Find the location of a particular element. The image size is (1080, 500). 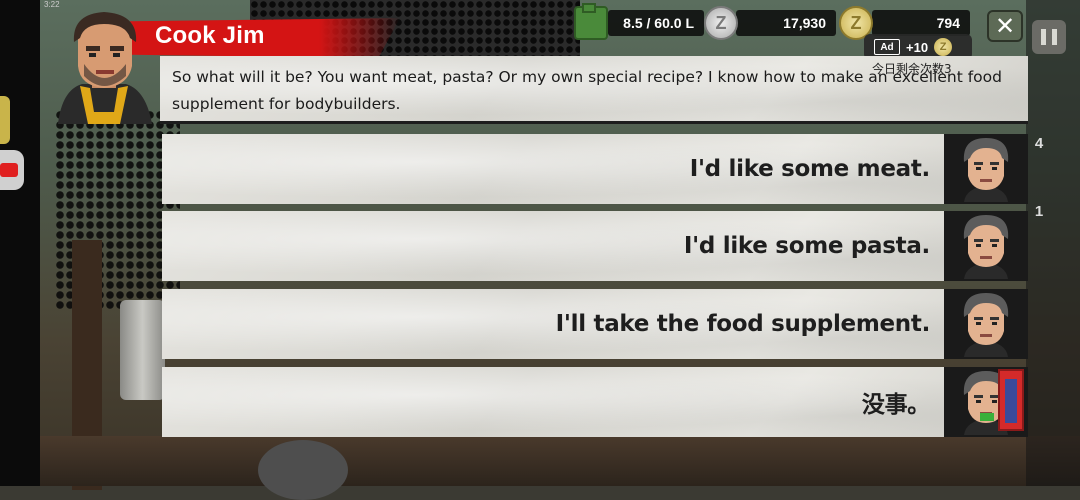

close-icon: ✕ is located at coordinates (1005, 26).